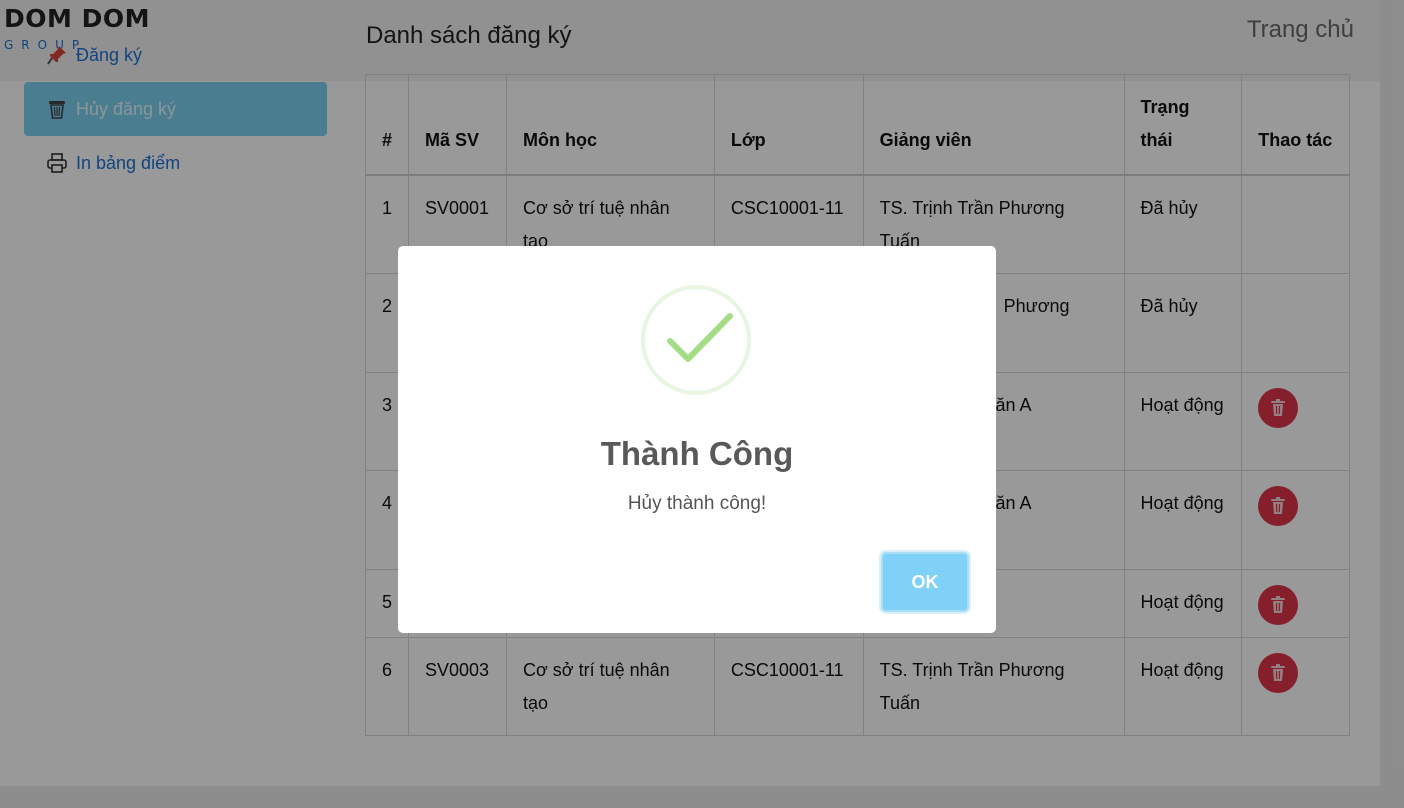 The height and width of the screenshot is (808, 1404). I want to click on success-check-icon, so click(696, 340).